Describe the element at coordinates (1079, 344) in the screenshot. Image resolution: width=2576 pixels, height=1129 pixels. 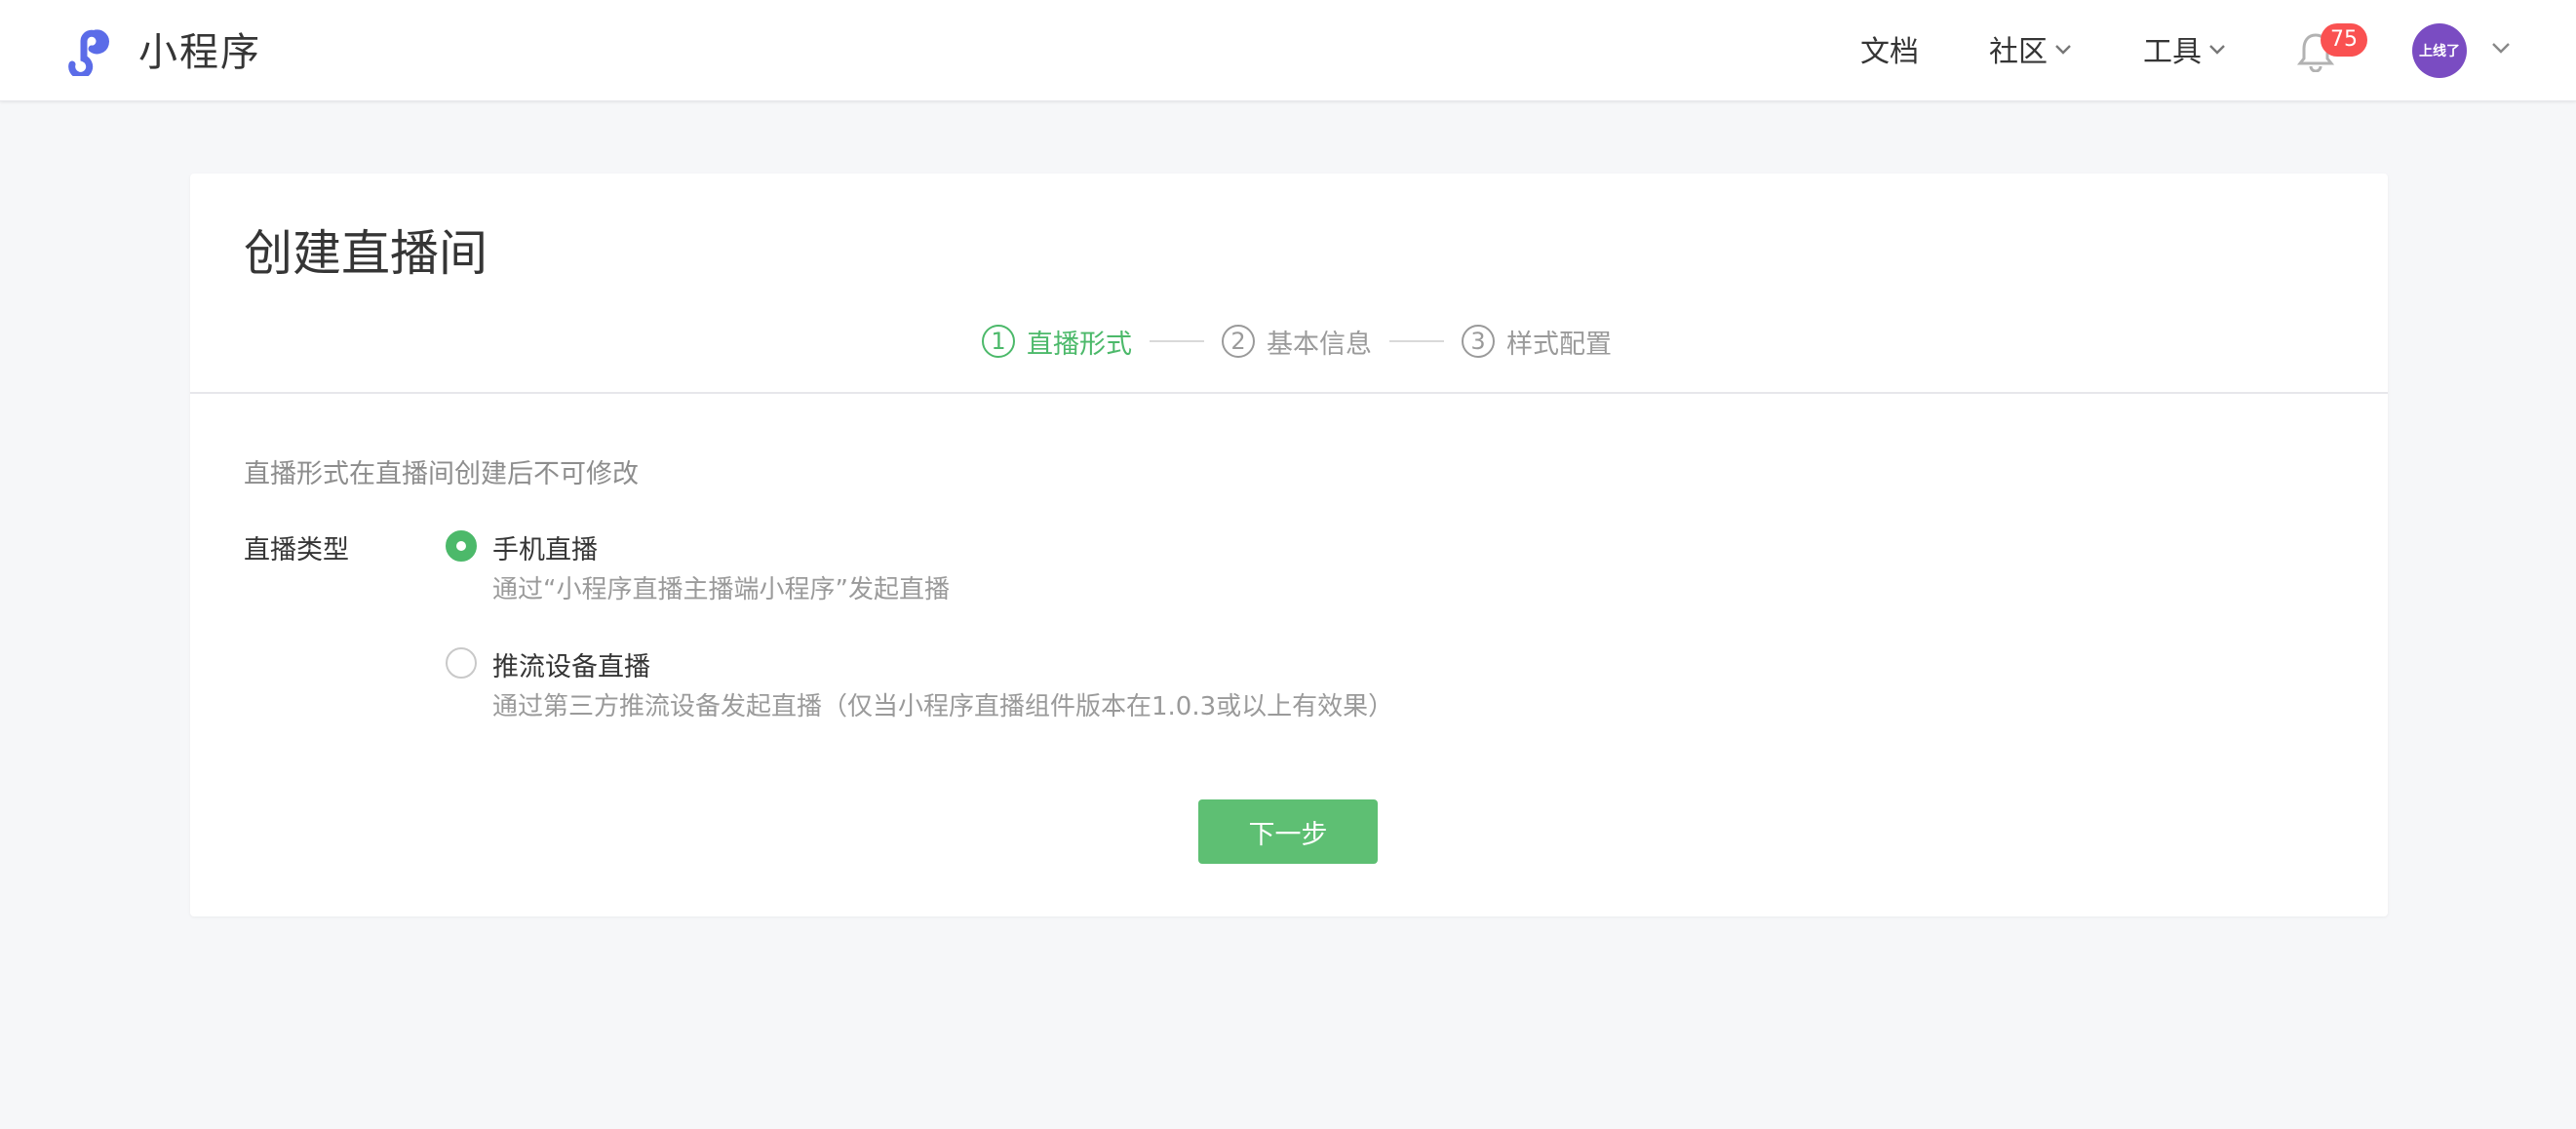
I see `step-1-label: 直播形式` at that location.